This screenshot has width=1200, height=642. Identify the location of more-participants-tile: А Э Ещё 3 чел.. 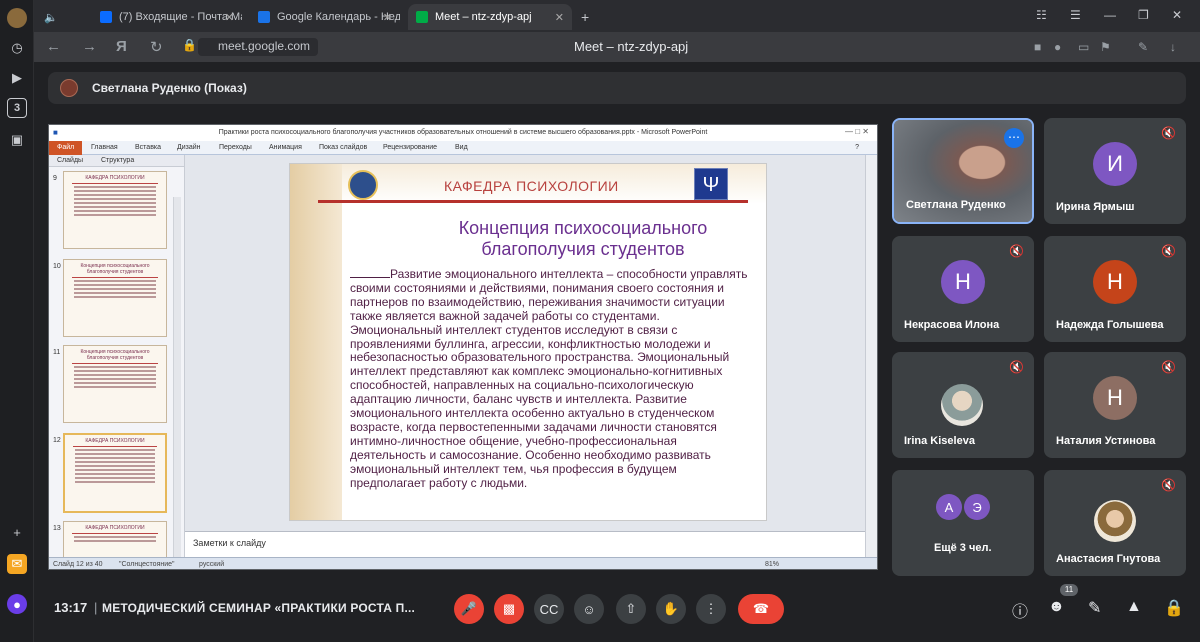
(963, 523).